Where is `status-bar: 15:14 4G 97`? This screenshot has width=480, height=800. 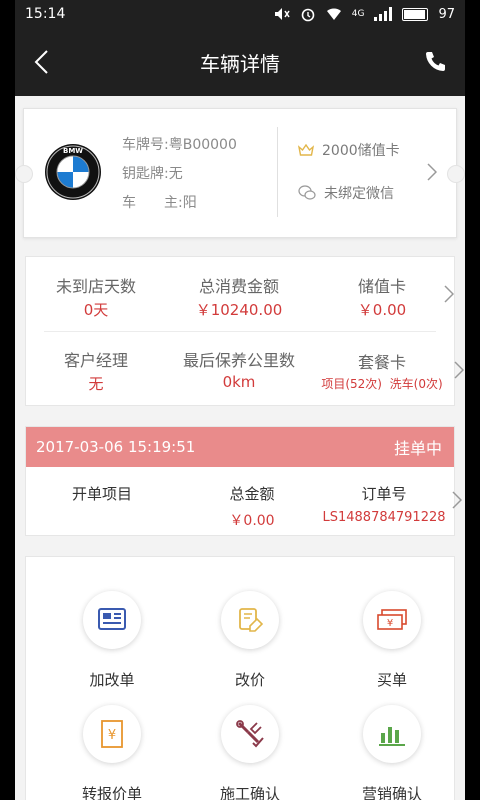 status-bar: 15:14 4G 97 is located at coordinates (240, 14).